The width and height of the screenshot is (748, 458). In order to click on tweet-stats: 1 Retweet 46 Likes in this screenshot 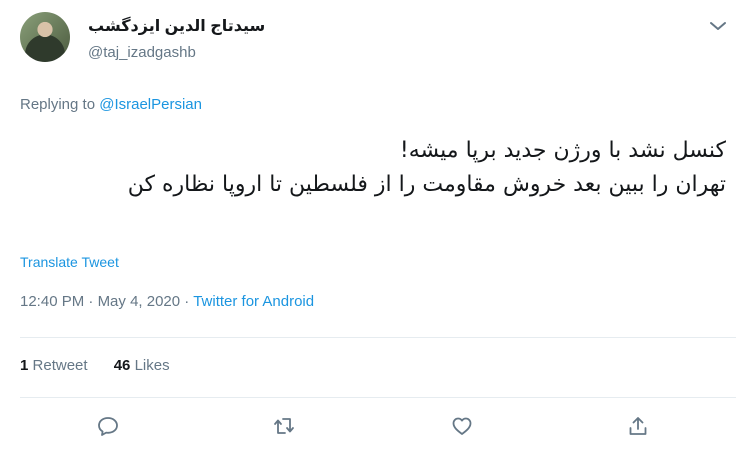, I will do `click(95, 365)`.